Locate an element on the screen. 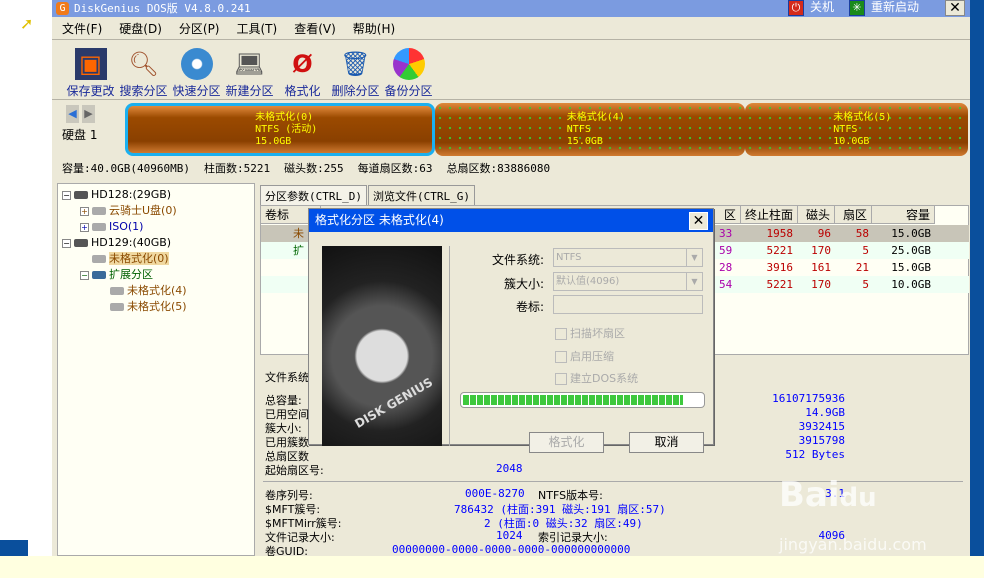 This screenshot has height=578, width=984. total-sectors: 总扇区数:83886080 is located at coordinates (498, 168).